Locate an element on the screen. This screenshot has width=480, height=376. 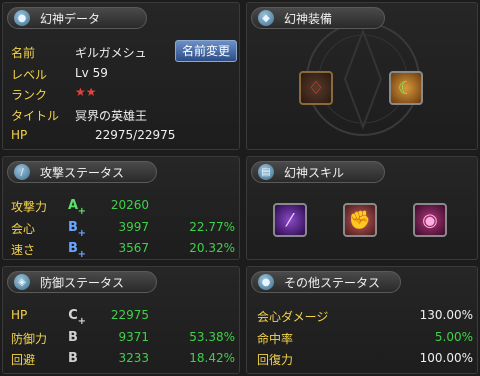
skill-panel: ▤ 幻神スキル ⁄ ✊ ◉ is located at coordinates (362, 208).